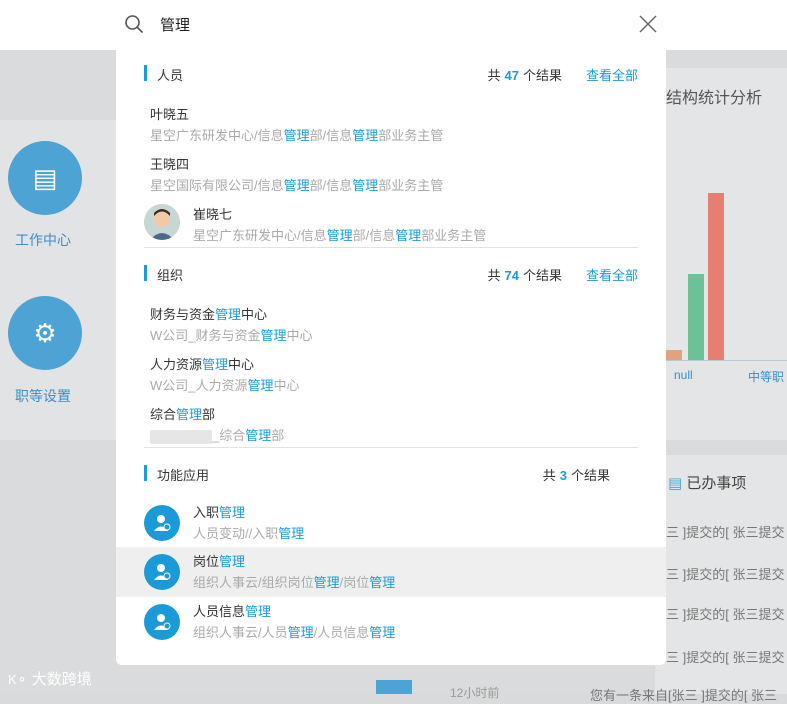 This screenshot has width=787, height=704. I want to click on org-result: 财务与资金管理中心 W公司_财务与资金管理中心, so click(391, 325).